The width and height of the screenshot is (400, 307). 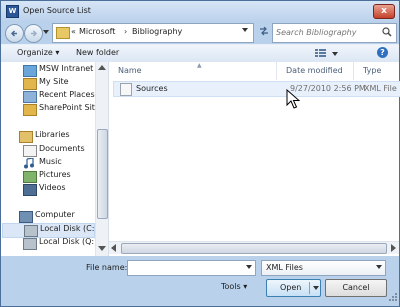 What do you see at coordinates (185, 267) in the screenshot?
I see `file-name-input` at bounding box center [185, 267].